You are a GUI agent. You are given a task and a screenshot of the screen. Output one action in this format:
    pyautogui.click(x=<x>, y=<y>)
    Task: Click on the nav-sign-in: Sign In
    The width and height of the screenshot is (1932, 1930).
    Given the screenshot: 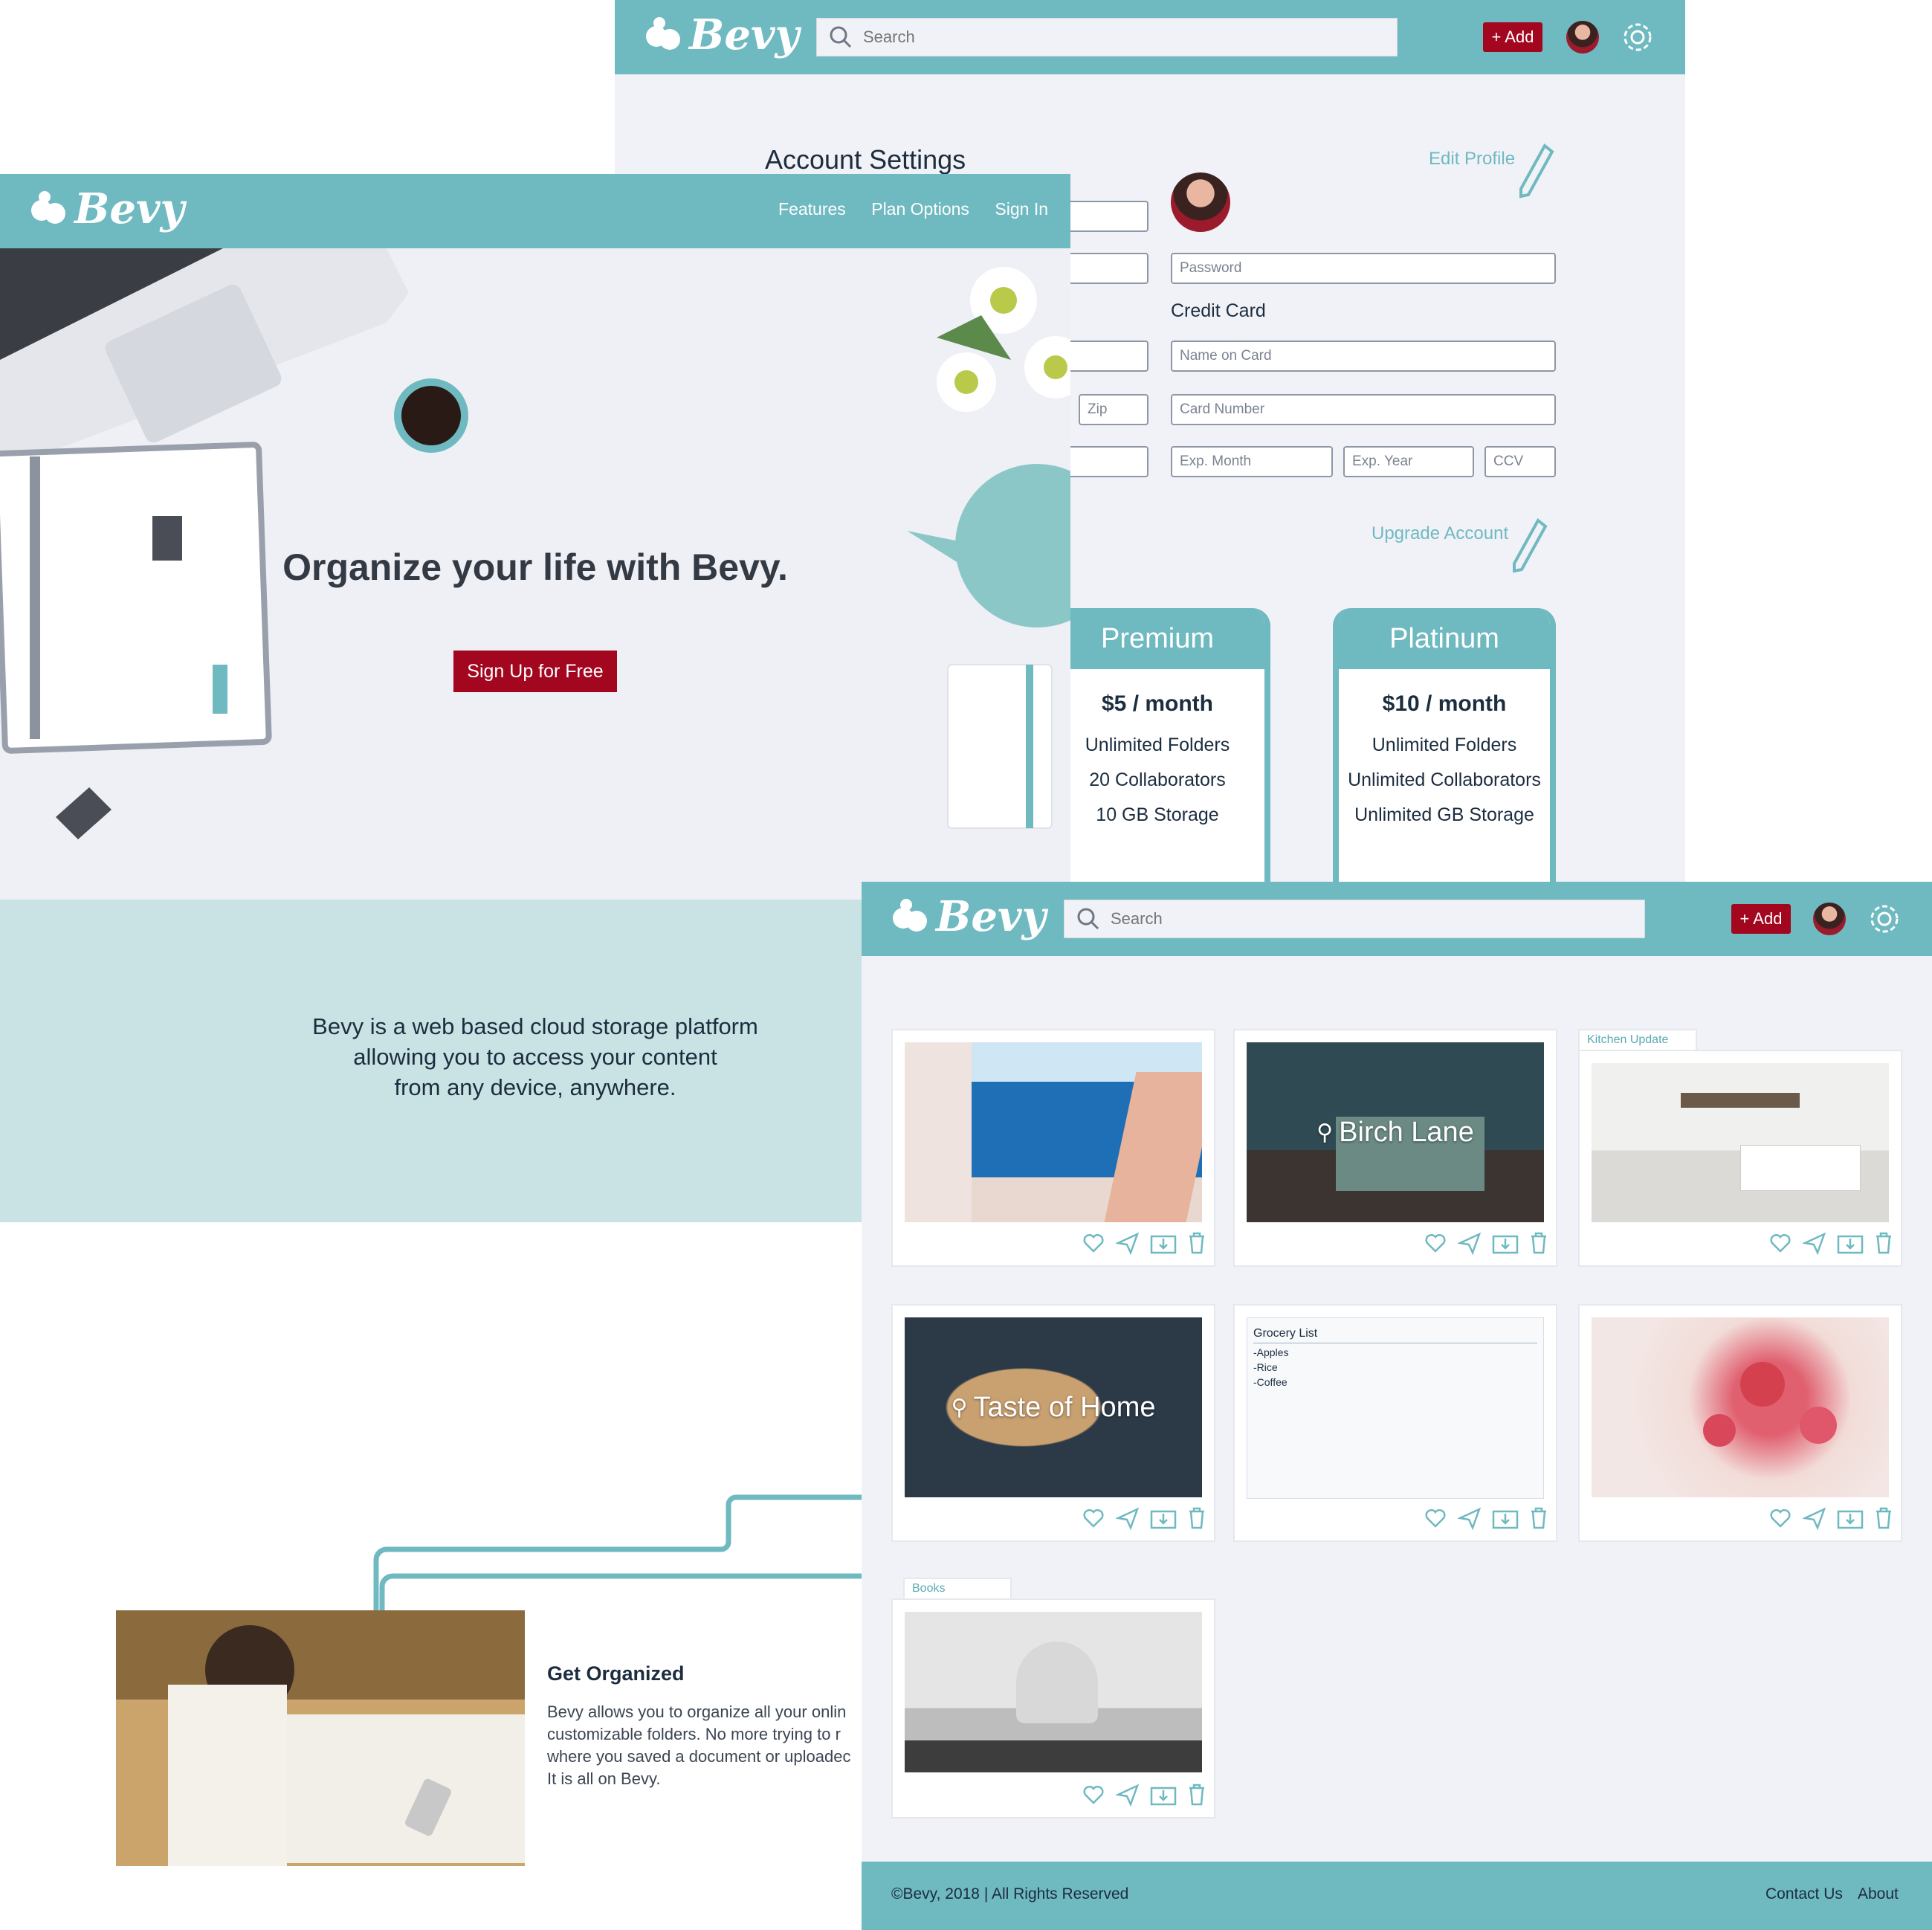 What is the action you would take?
    pyautogui.click(x=1022, y=209)
    